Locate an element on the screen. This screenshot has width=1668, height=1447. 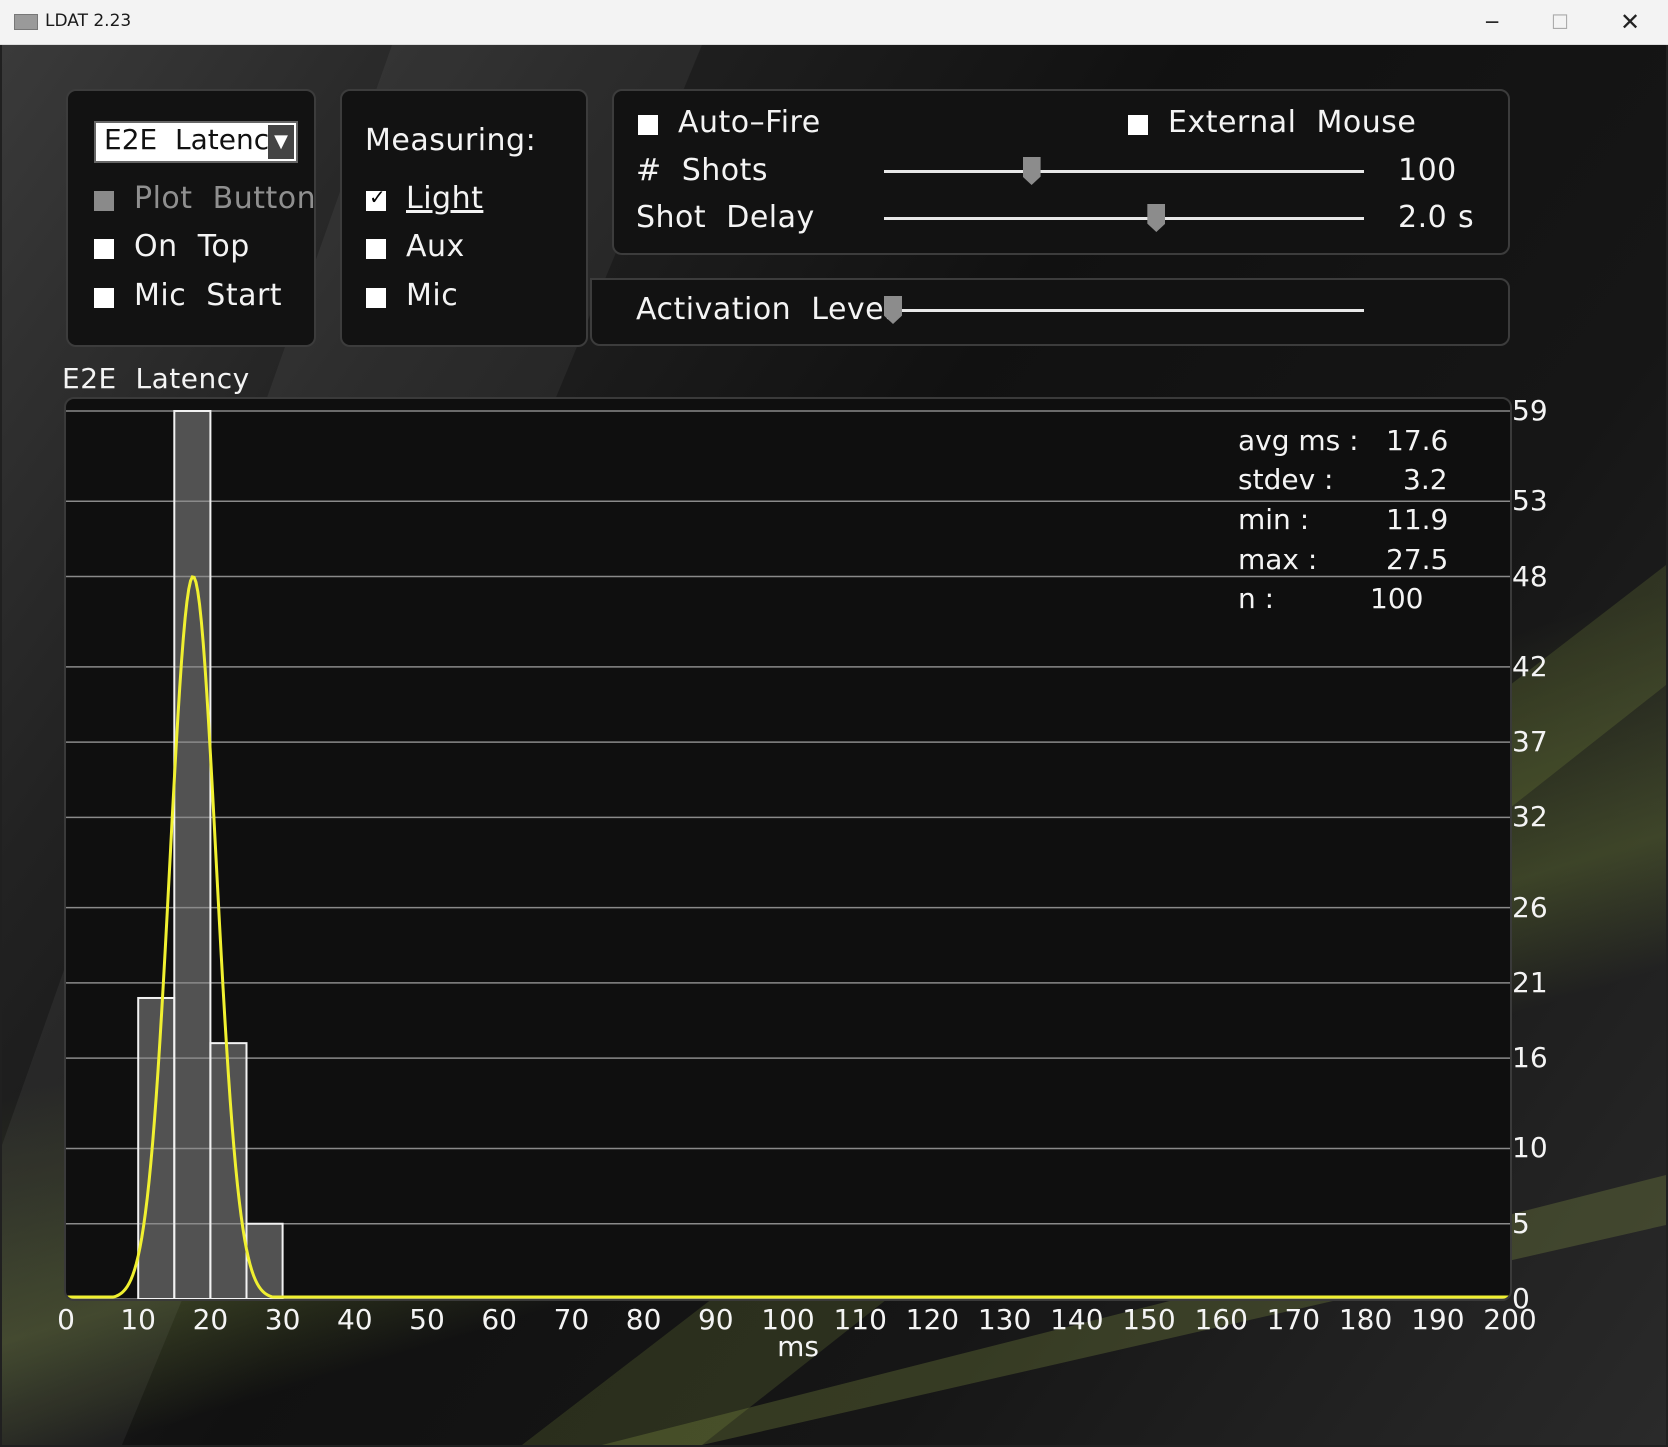
chevron-down-icon: ▼ is located at coordinates (281, 142).